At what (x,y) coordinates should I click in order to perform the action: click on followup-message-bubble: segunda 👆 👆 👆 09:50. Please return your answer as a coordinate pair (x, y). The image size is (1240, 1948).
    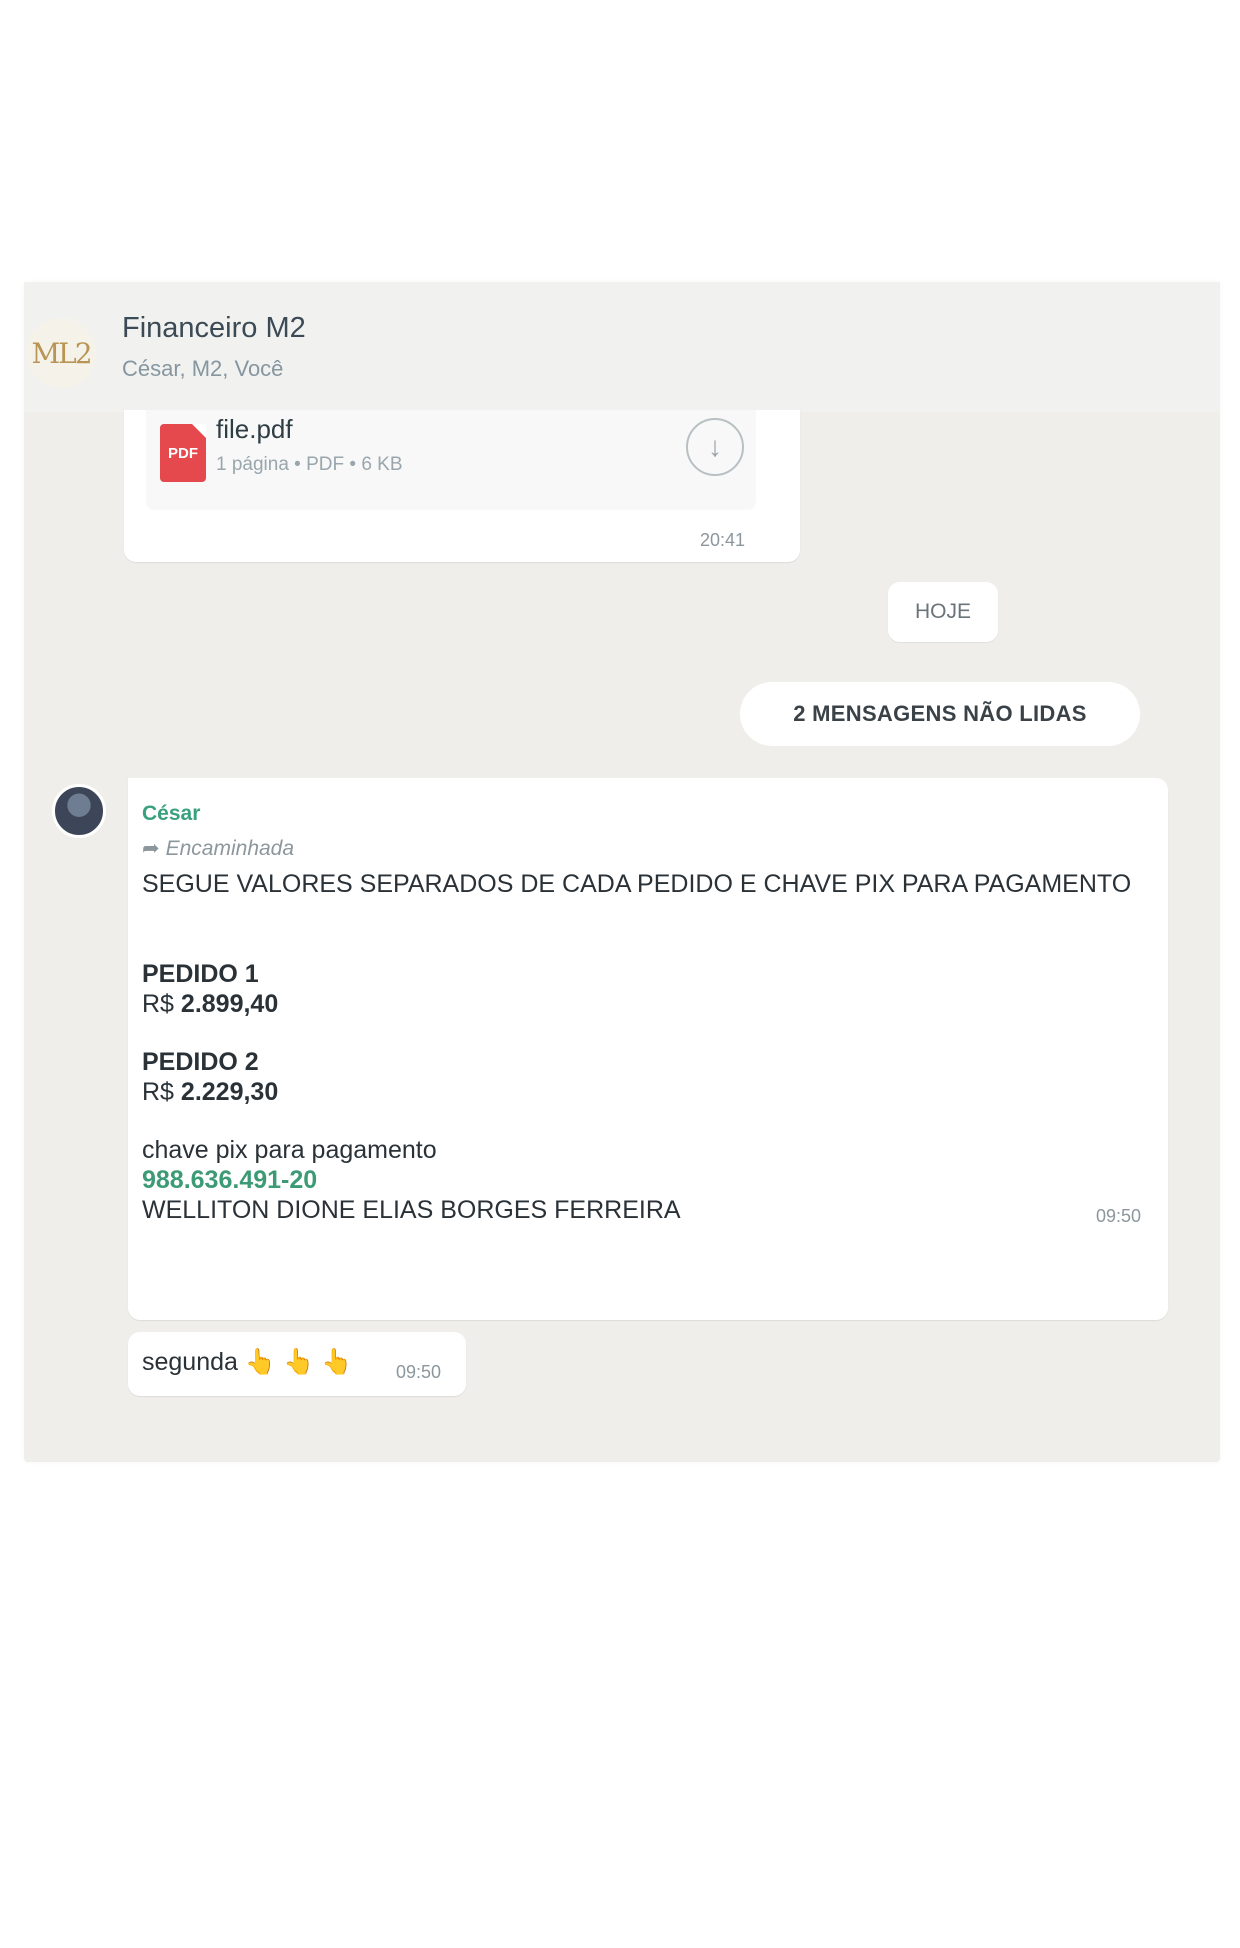
    Looking at the image, I should click on (297, 1364).